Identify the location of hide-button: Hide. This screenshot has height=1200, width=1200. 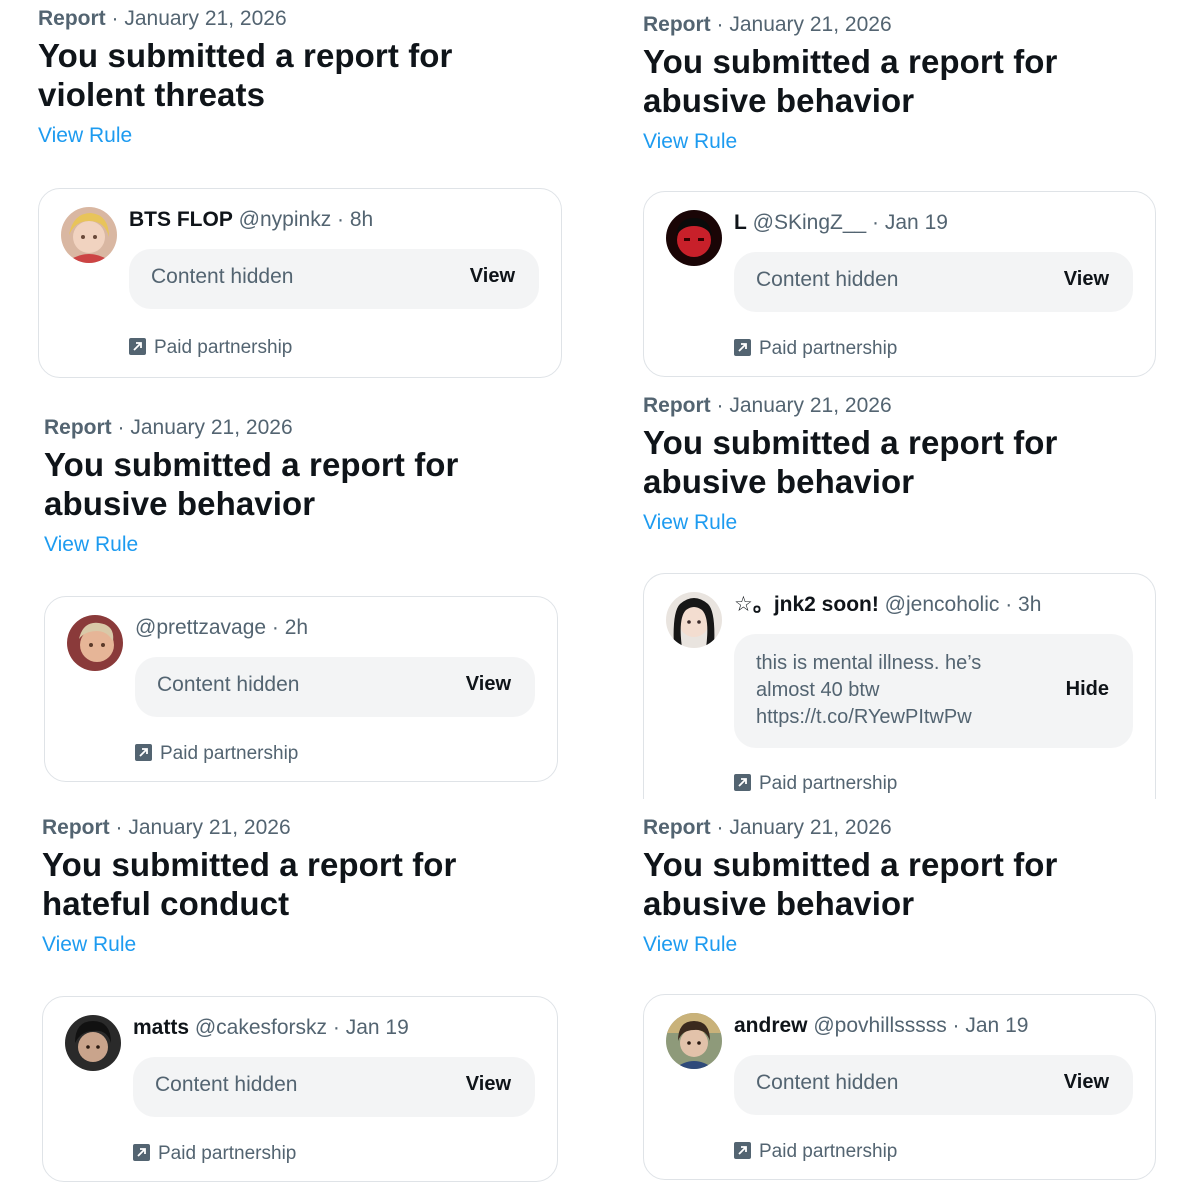
(1087, 689).